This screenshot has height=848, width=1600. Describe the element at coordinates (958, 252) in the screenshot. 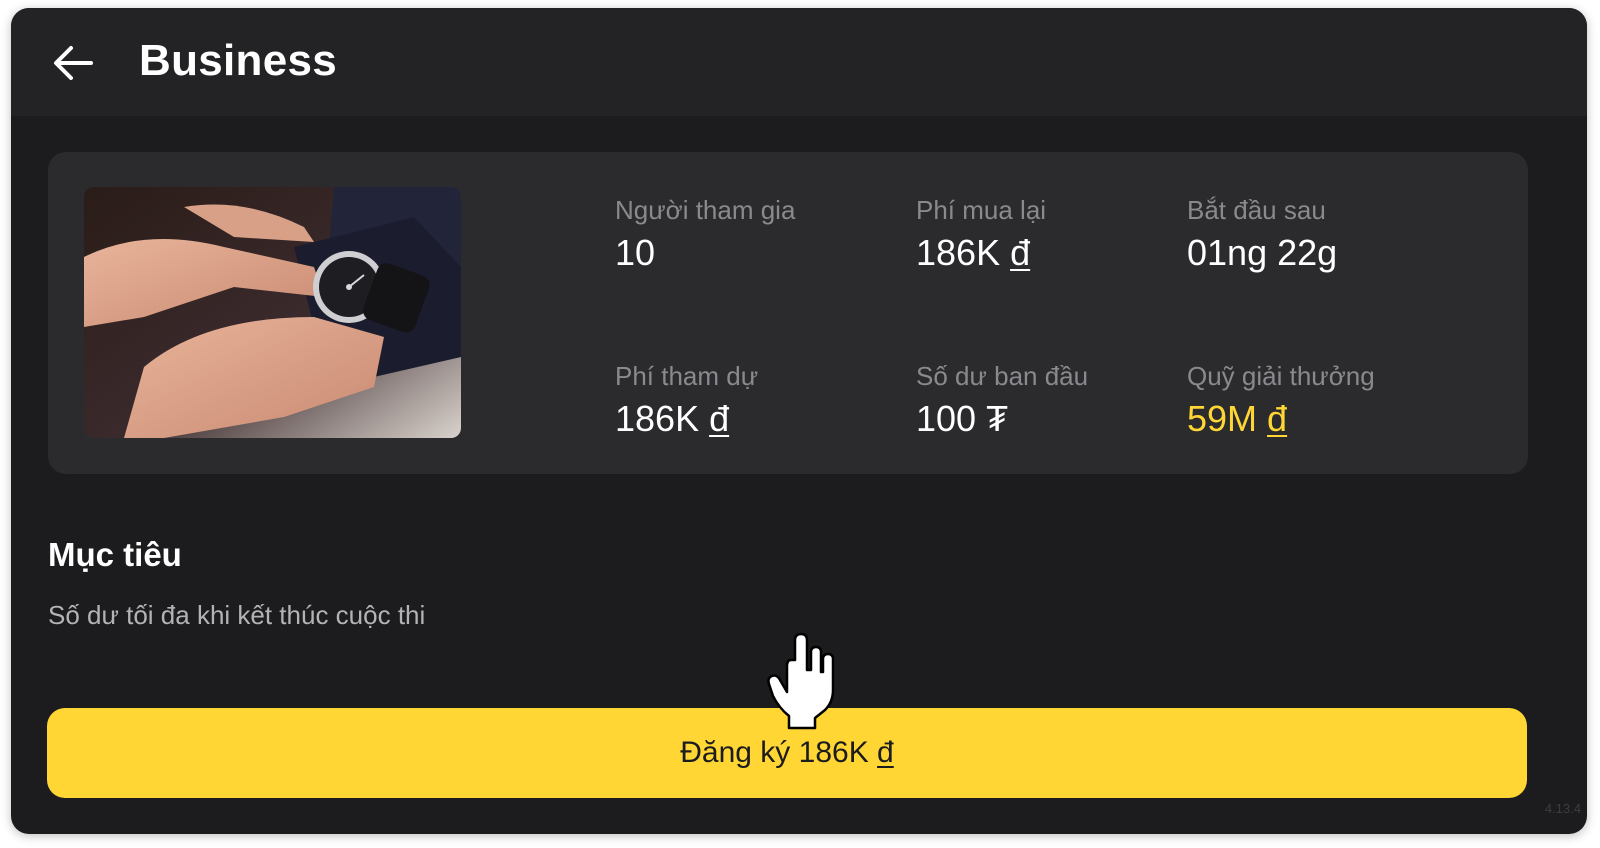

I see `rebuy-fee-value: 186K` at that location.